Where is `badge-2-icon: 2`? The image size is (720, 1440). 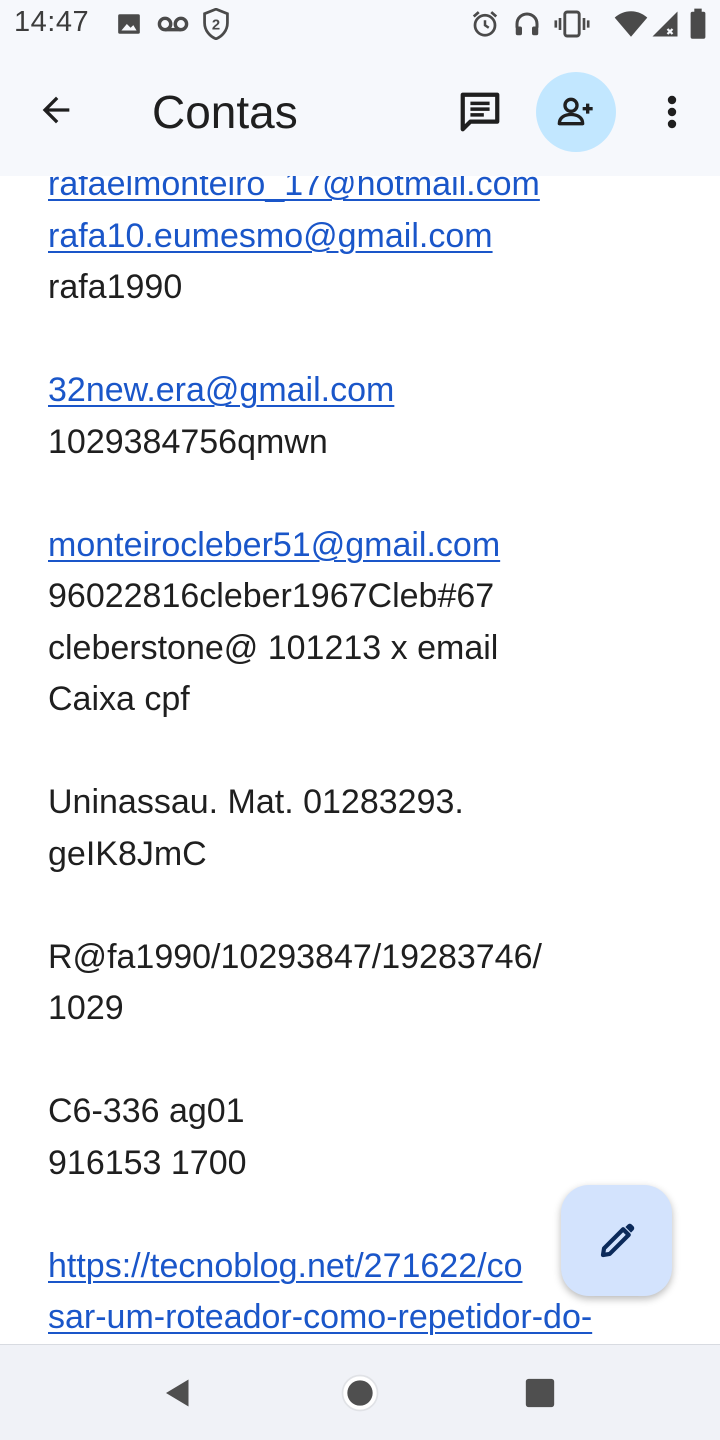 badge-2-icon: 2 is located at coordinates (216, 24).